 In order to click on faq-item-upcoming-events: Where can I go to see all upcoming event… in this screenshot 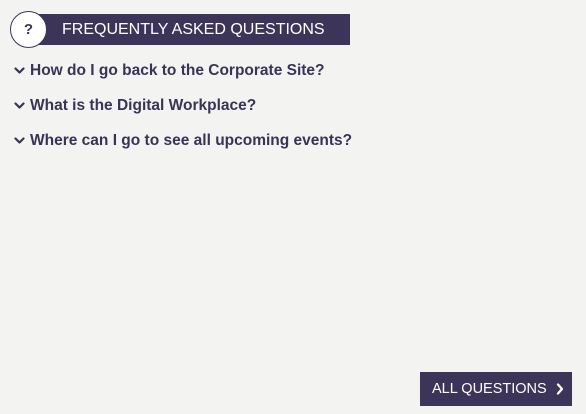, I will do `click(294, 145)`.